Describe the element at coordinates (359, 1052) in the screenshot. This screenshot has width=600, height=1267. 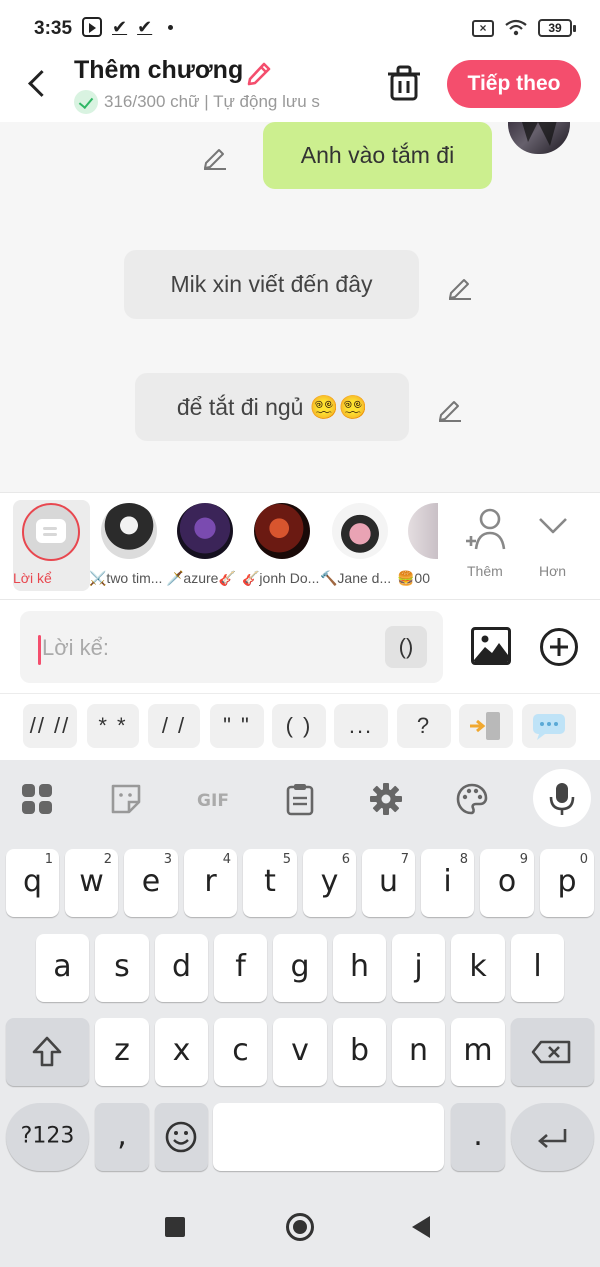
I see `key-b: b` at that location.